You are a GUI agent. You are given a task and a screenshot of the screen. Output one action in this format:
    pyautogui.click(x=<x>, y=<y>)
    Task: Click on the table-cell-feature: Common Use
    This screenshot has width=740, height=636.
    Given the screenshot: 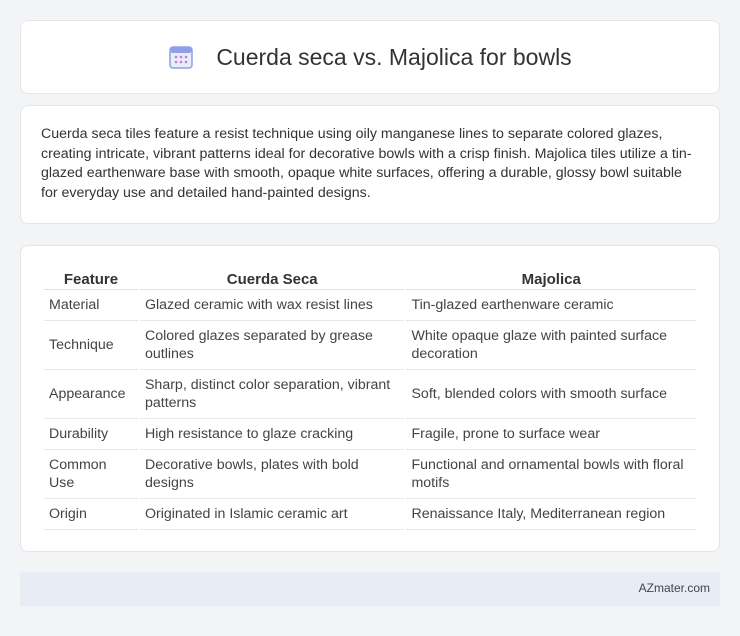 What is the action you would take?
    pyautogui.click(x=91, y=474)
    